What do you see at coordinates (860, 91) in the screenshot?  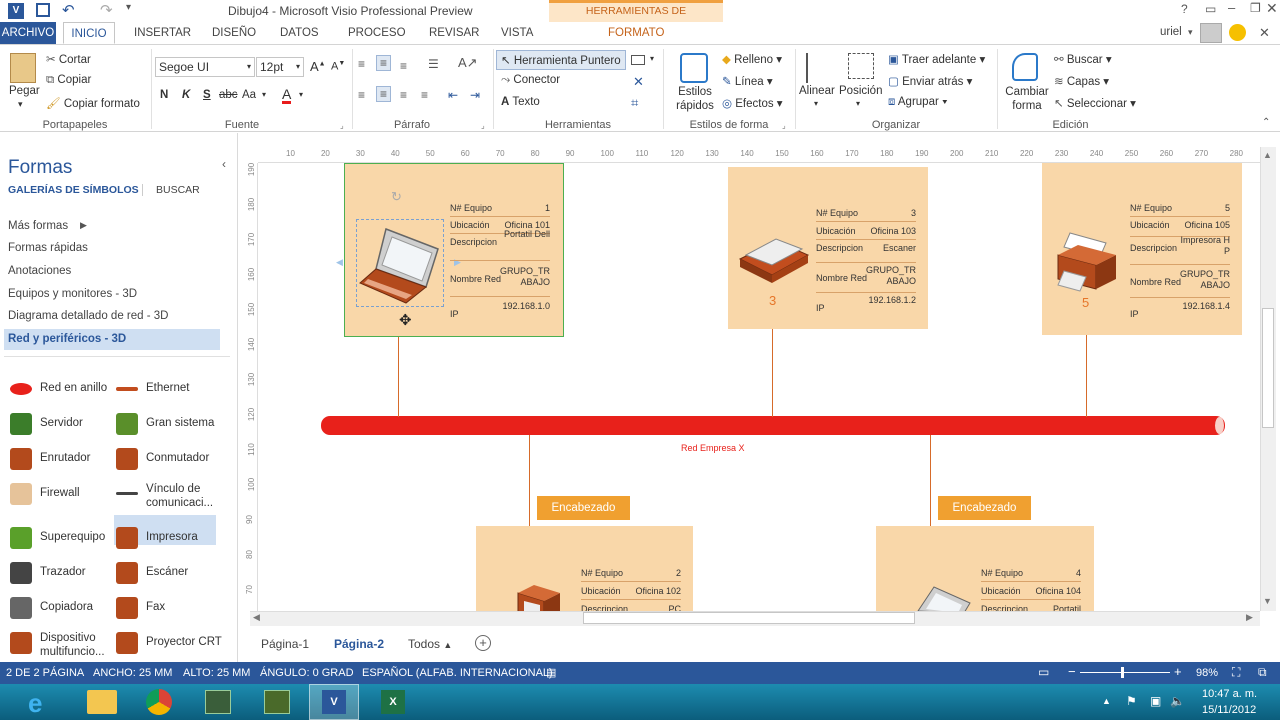 I see `position-button: Posición` at bounding box center [860, 91].